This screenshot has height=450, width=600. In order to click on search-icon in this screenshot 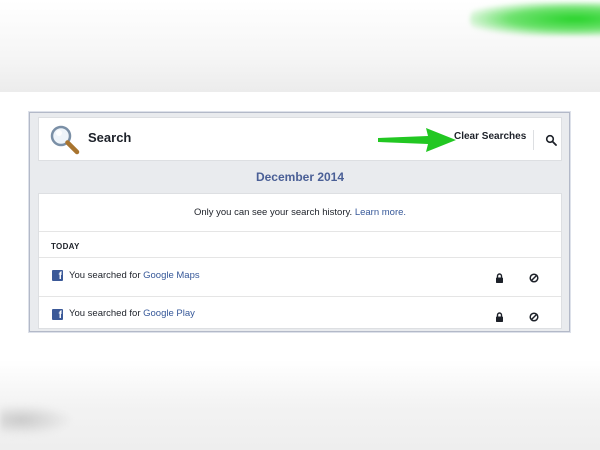, I will do `click(551, 140)`.